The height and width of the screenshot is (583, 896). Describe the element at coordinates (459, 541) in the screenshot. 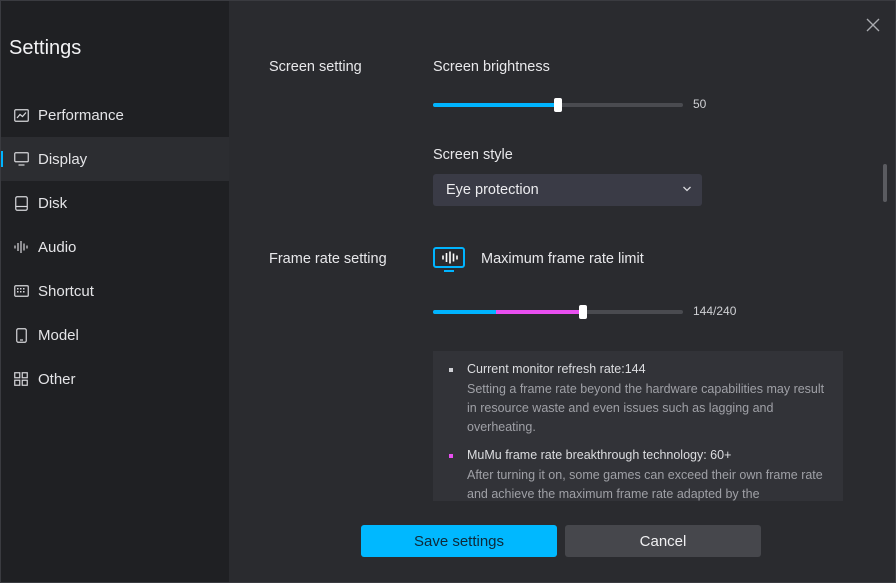

I see `save-settings-button: Save settings` at that location.